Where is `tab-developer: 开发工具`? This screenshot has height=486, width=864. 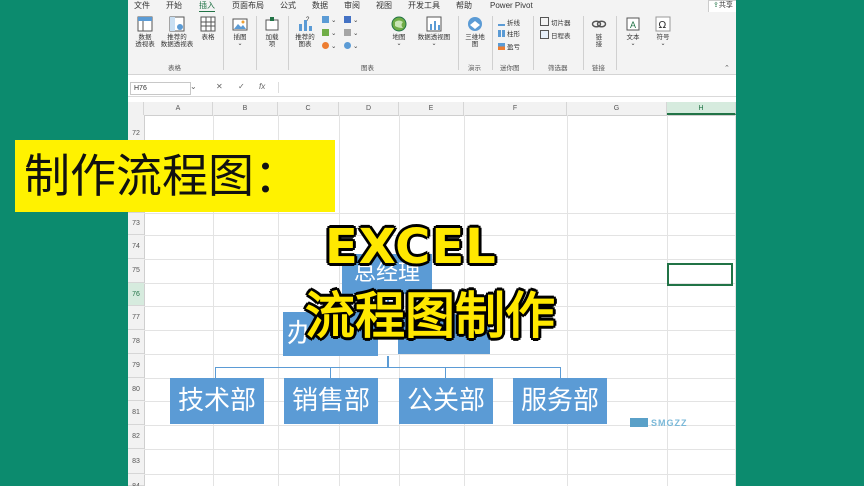
tab-developer: 开发工具 is located at coordinates (424, 5).